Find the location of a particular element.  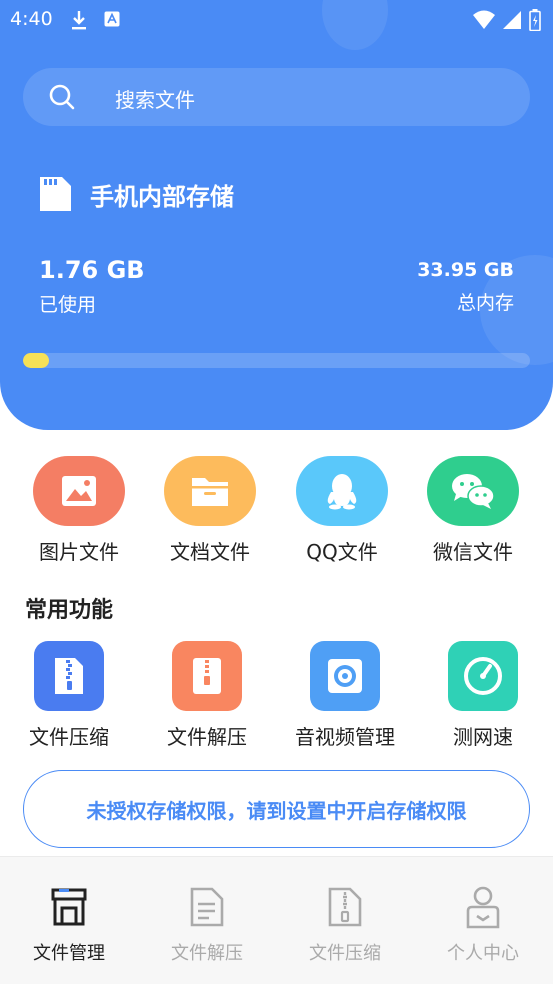

used-value: 1.76 GB is located at coordinates (92, 270).